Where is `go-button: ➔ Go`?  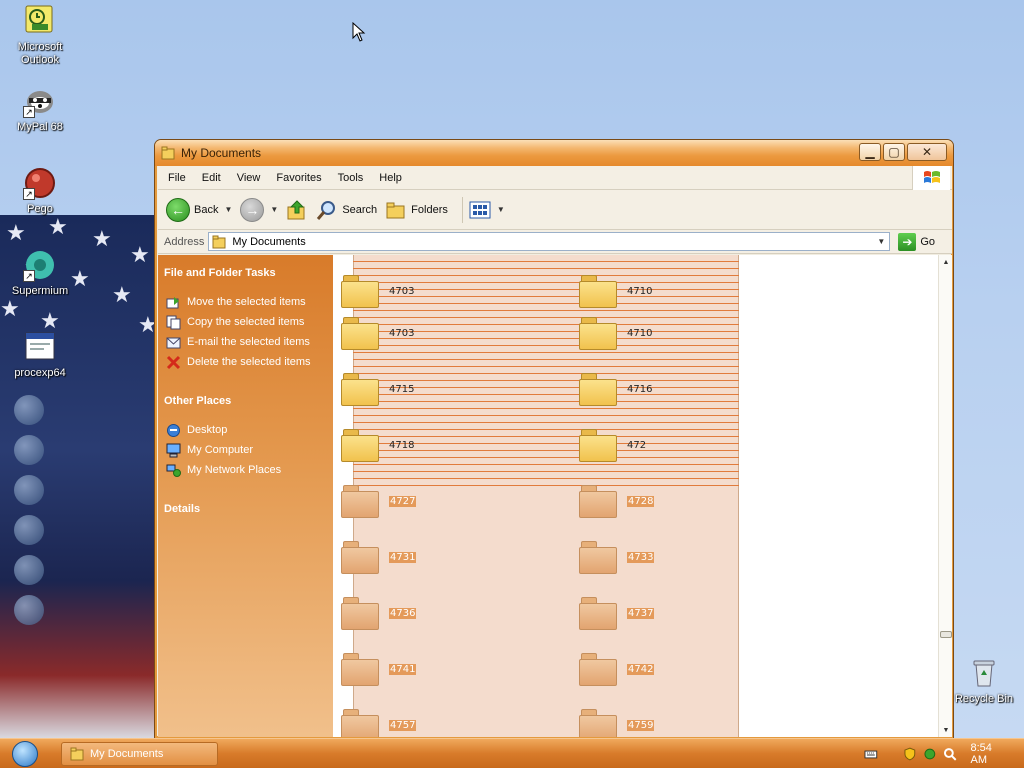
go-button: ➔ Go is located at coordinates (916, 241).